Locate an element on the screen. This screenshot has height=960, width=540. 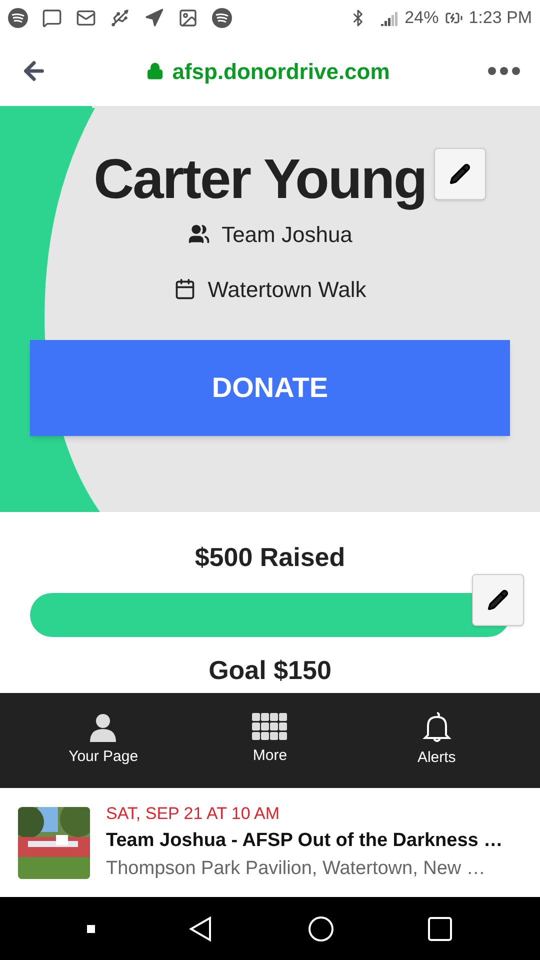
event-date: SAT, SEP 21 AT 10 AM is located at coordinates (193, 814).